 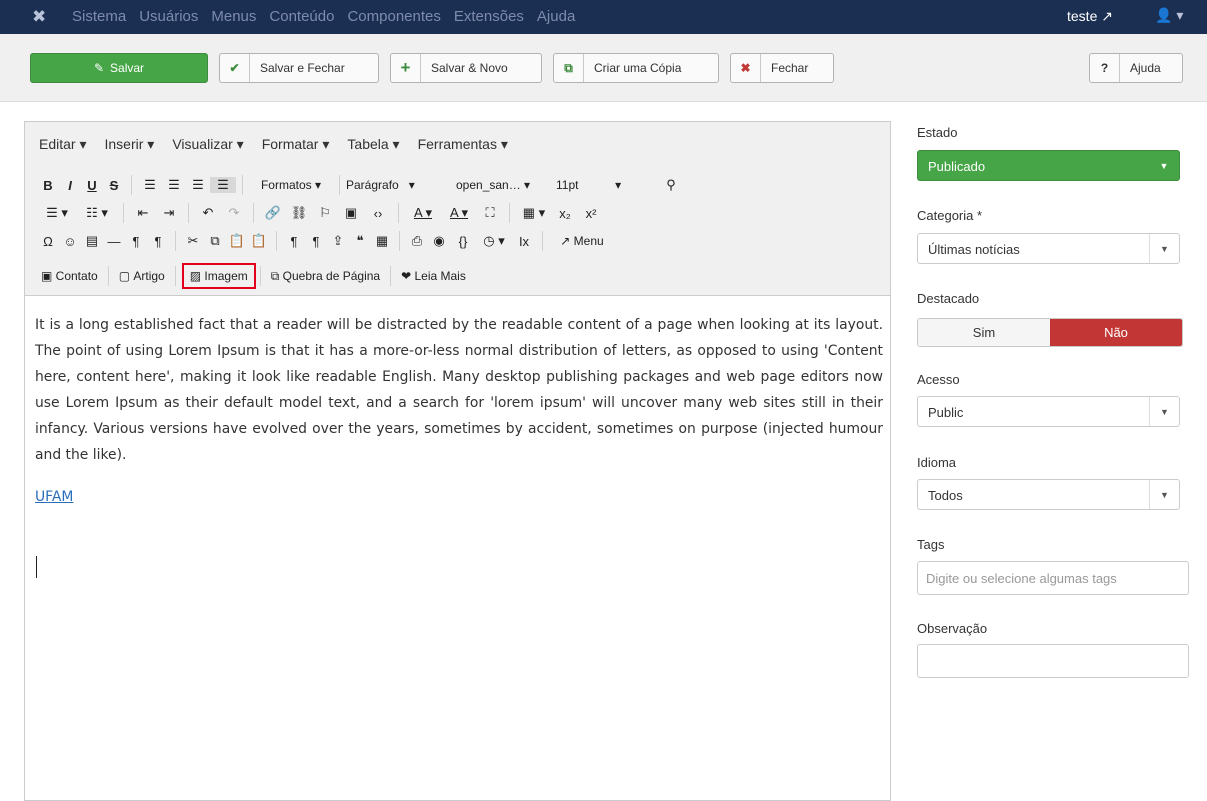 I want to click on menu-button: ↗ Menu, so click(x=582, y=241).